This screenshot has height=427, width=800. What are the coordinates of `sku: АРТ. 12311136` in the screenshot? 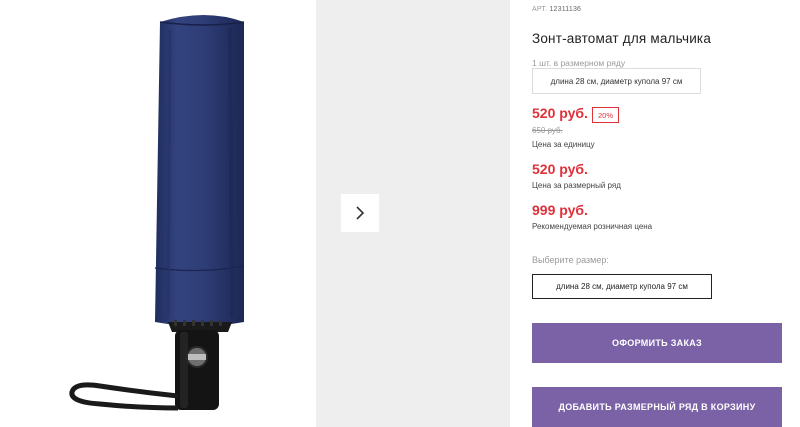 It's located at (556, 9).